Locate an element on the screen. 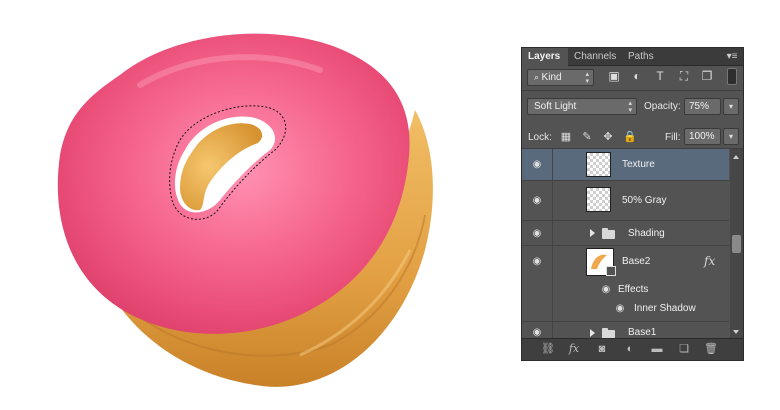  type-filter-icon: T is located at coordinates (660, 76).